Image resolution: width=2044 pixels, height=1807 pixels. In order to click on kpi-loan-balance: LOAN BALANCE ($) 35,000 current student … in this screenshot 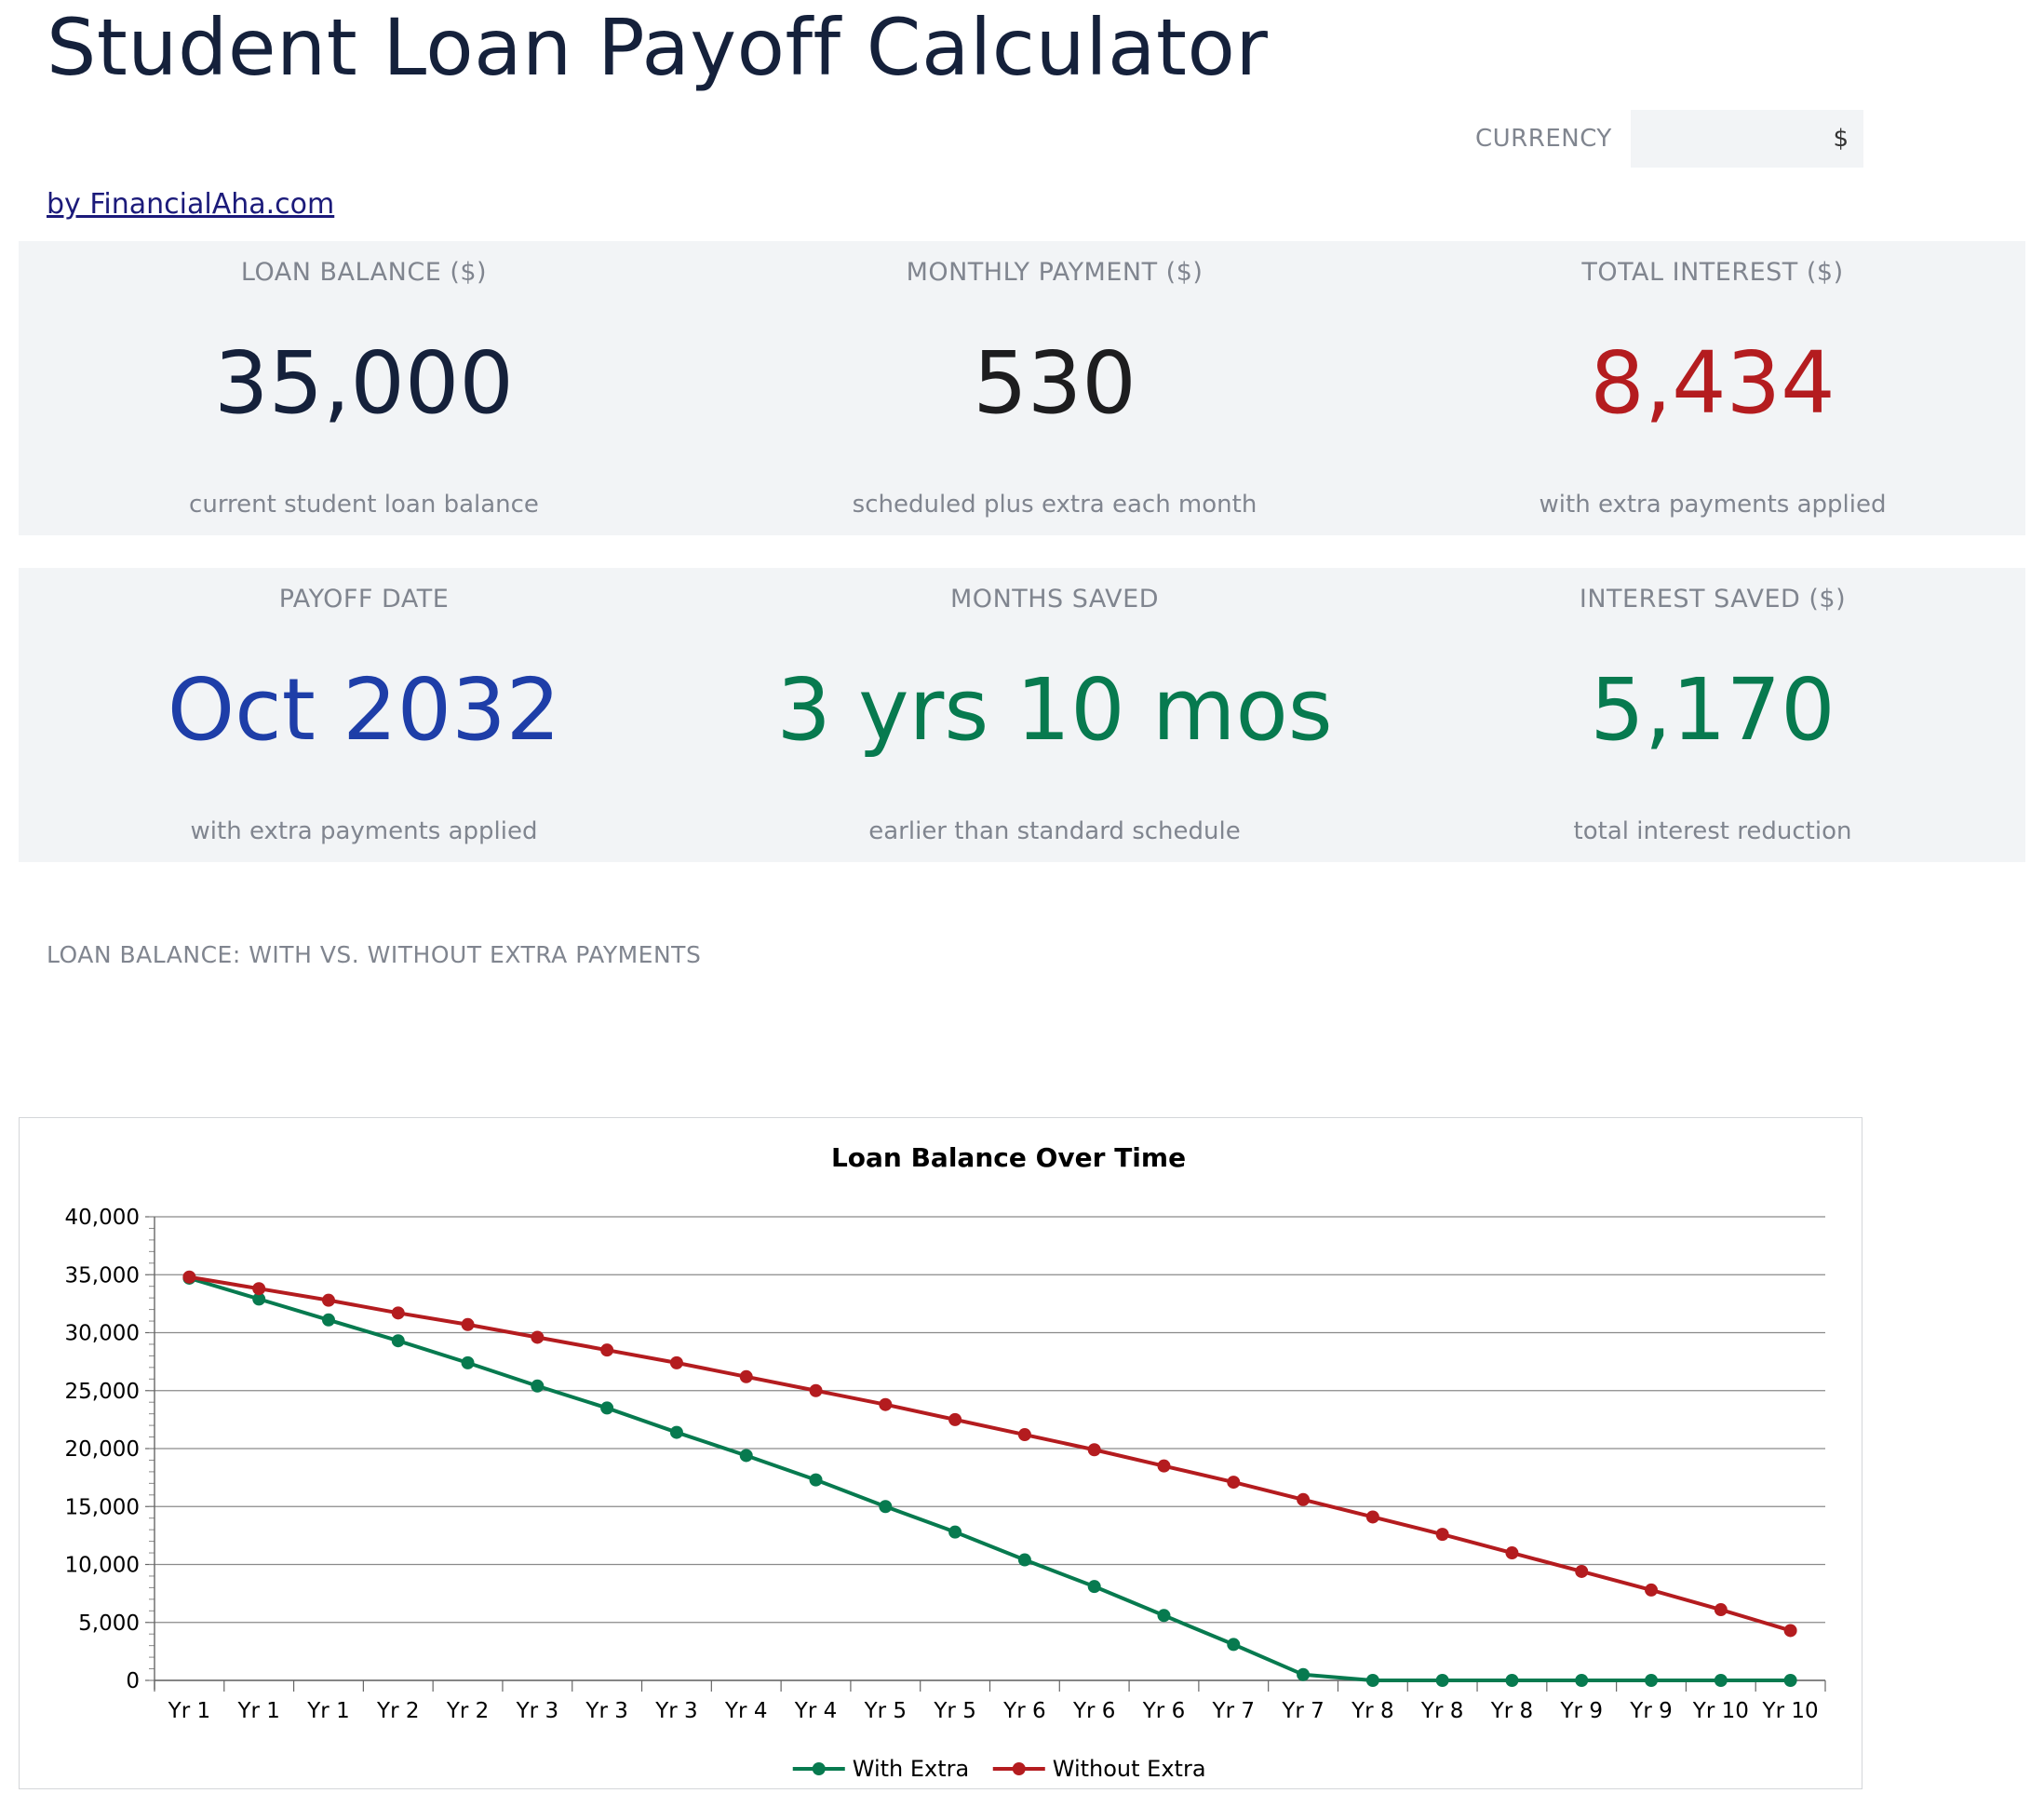, I will do `click(364, 388)`.